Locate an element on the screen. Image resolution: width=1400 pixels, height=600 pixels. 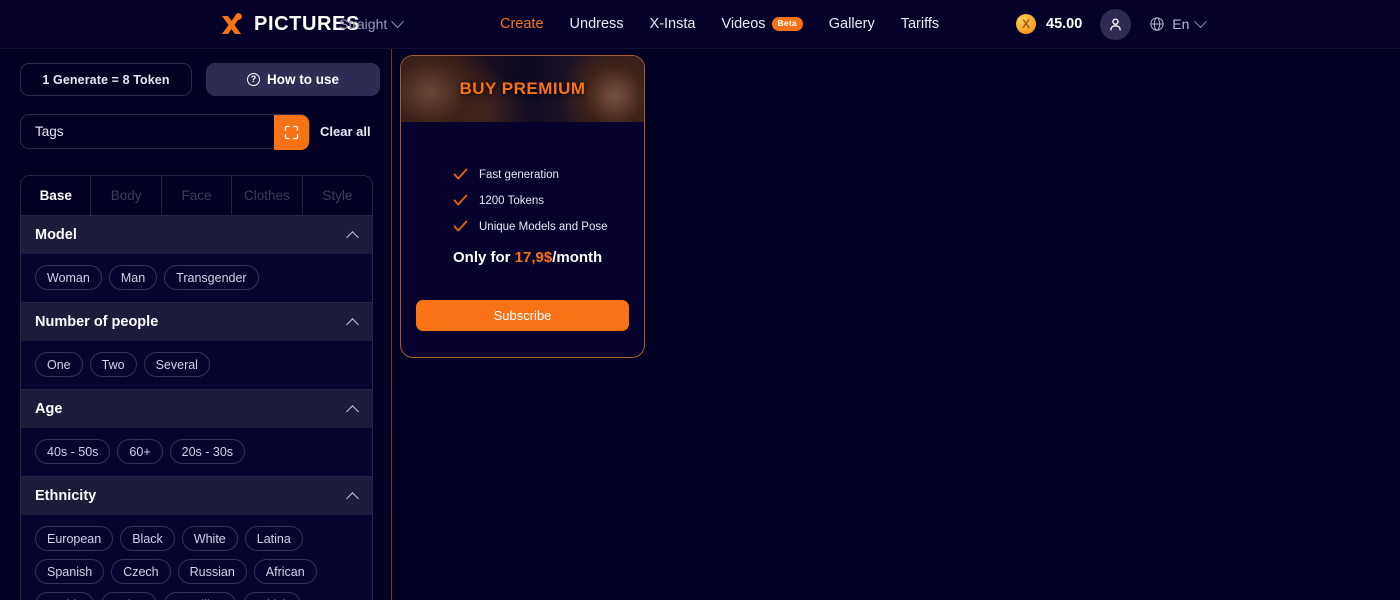
tags-field is located at coordinates (165, 132).